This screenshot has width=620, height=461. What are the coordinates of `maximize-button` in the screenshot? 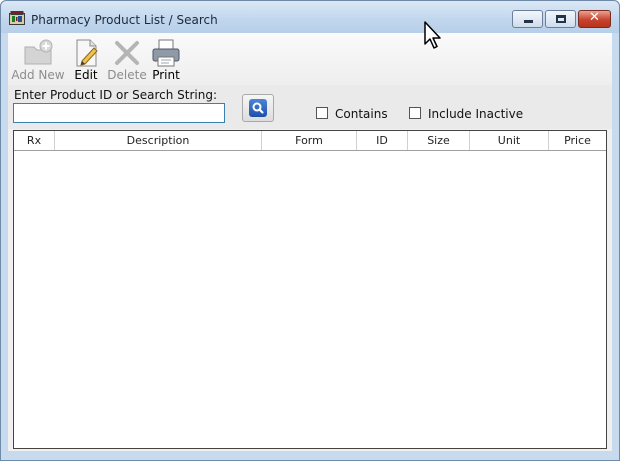 It's located at (560, 19).